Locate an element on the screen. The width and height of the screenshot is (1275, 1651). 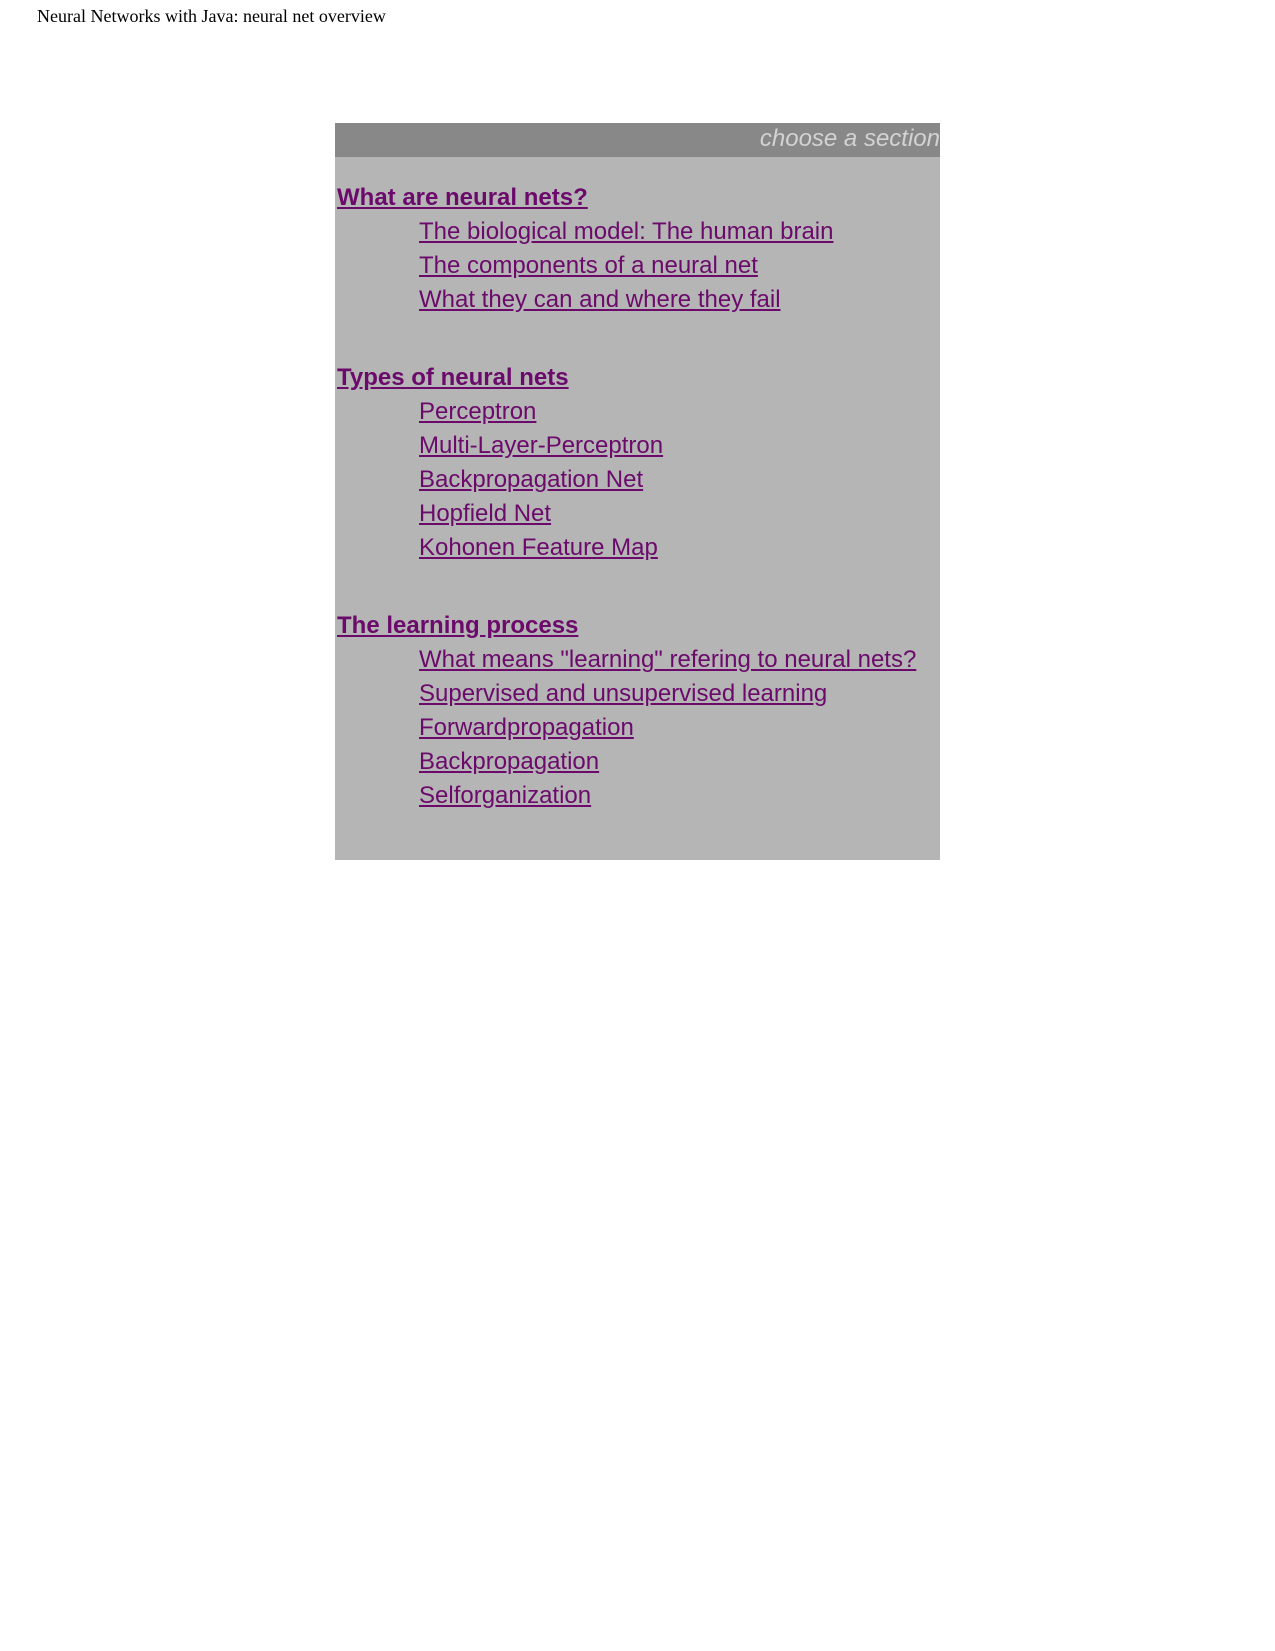
link-perceptron: Perceptron is located at coordinates (477, 411).